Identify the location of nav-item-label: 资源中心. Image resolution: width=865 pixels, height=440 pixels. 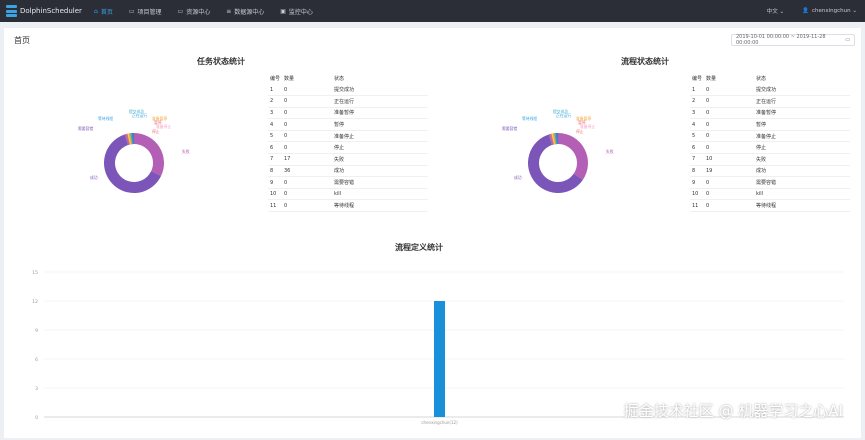
(198, 12).